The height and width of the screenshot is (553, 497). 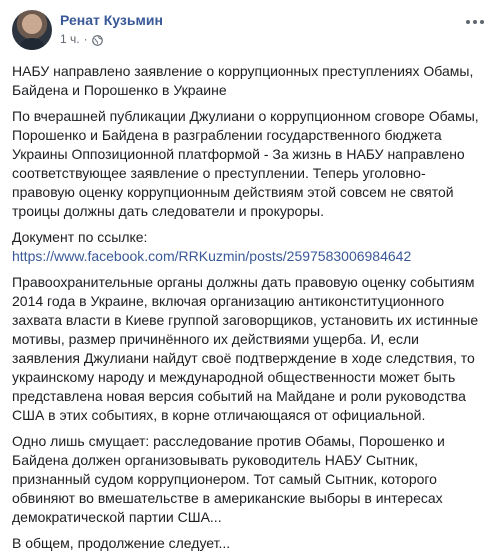 What do you see at coordinates (80, 237) in the screenshot?
I see `document-label: Документ по ссылке:` at bounding box center [80, 237].